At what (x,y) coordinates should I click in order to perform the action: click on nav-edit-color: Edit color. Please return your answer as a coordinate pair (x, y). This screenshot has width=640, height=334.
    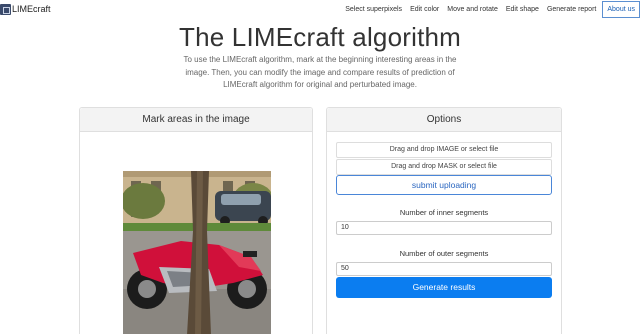
    Looking at the image, I should click on (424, 9).